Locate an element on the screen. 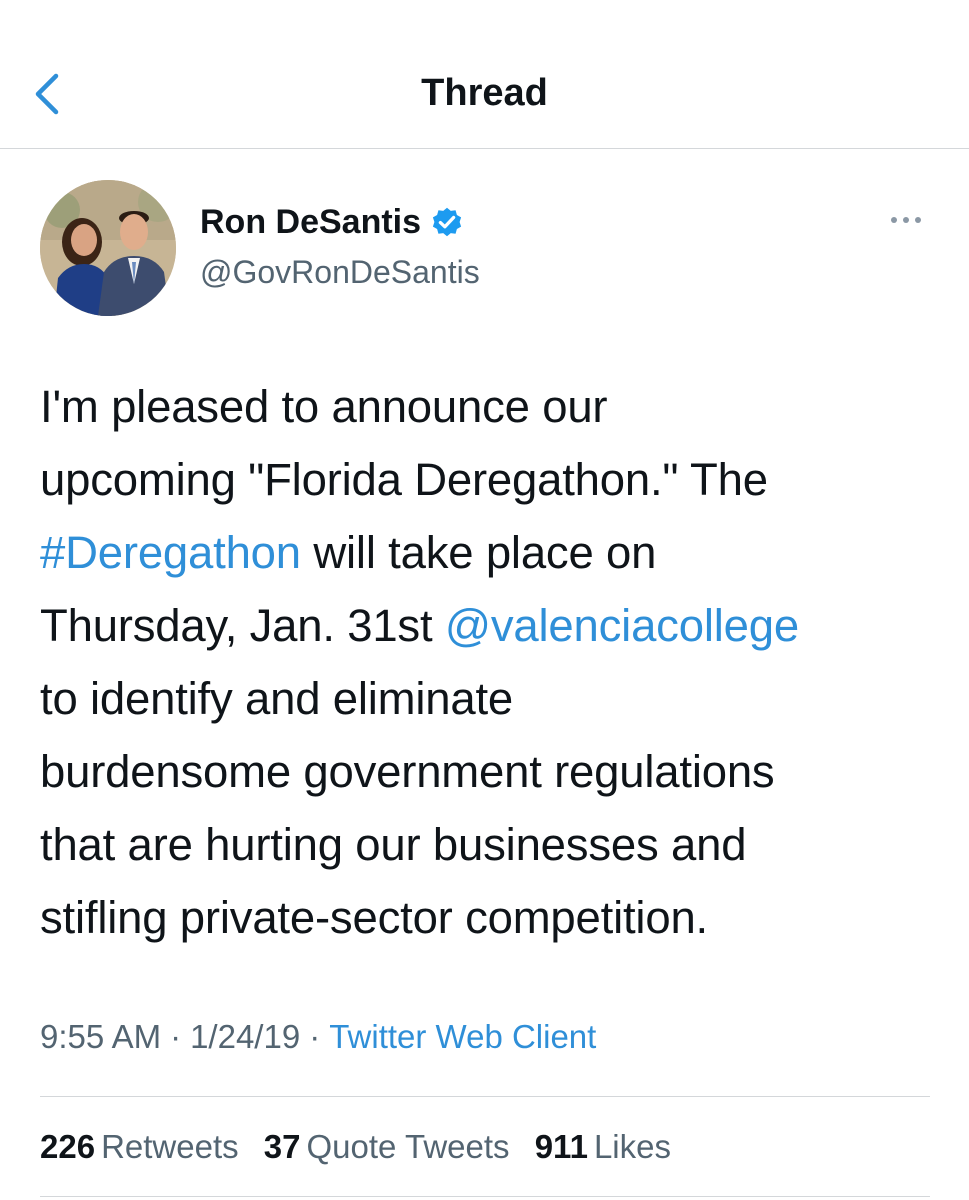 The image size is (969, 1200). tweet-date: 1/24/19 is located at coordinates (245, 1036).